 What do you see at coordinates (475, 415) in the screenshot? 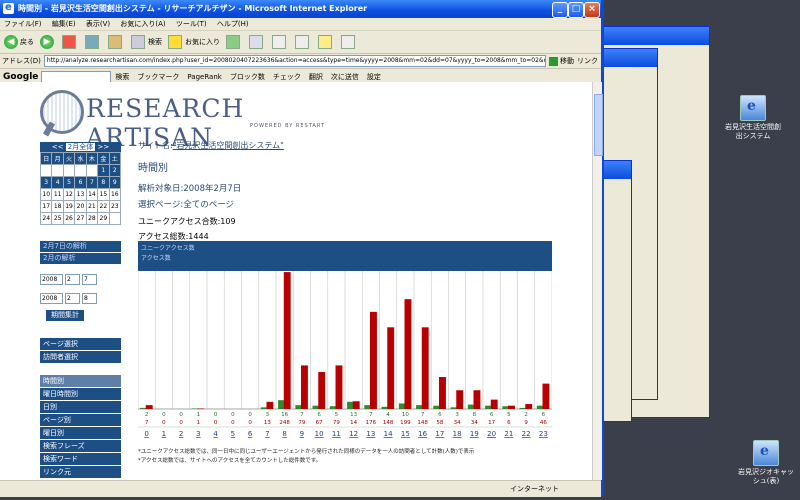
I see `data-label-unique: 8` at bounding box center [475, 415].